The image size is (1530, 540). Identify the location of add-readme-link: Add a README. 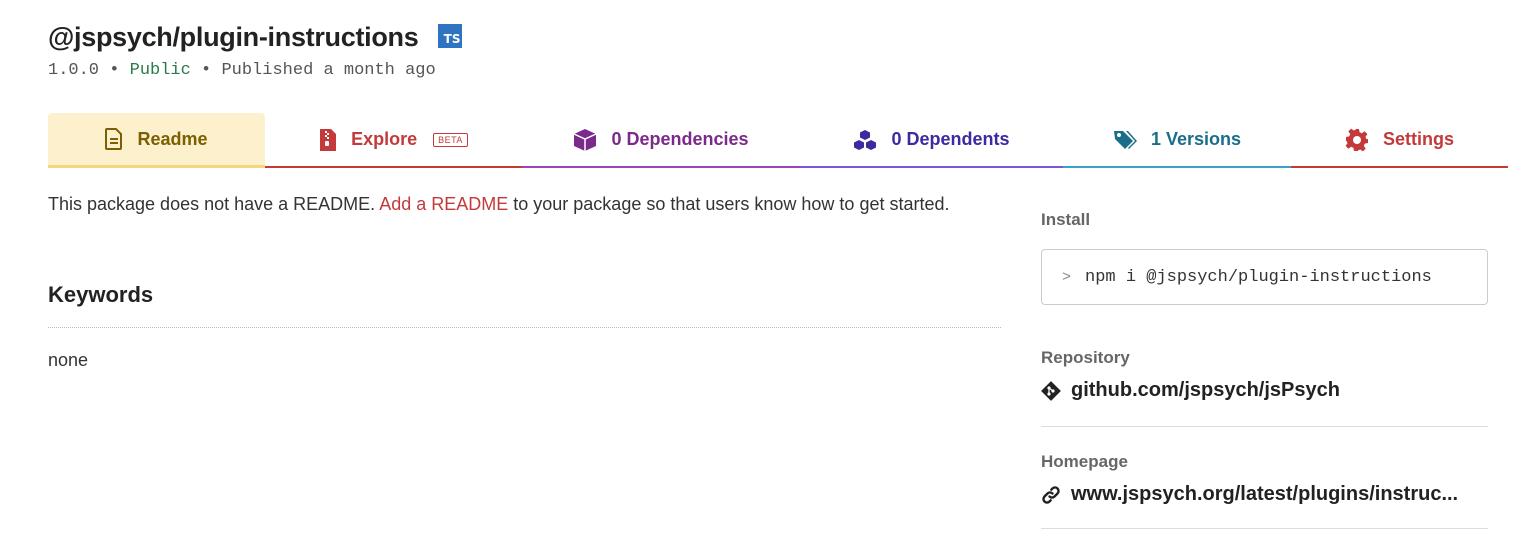
(443, 204).